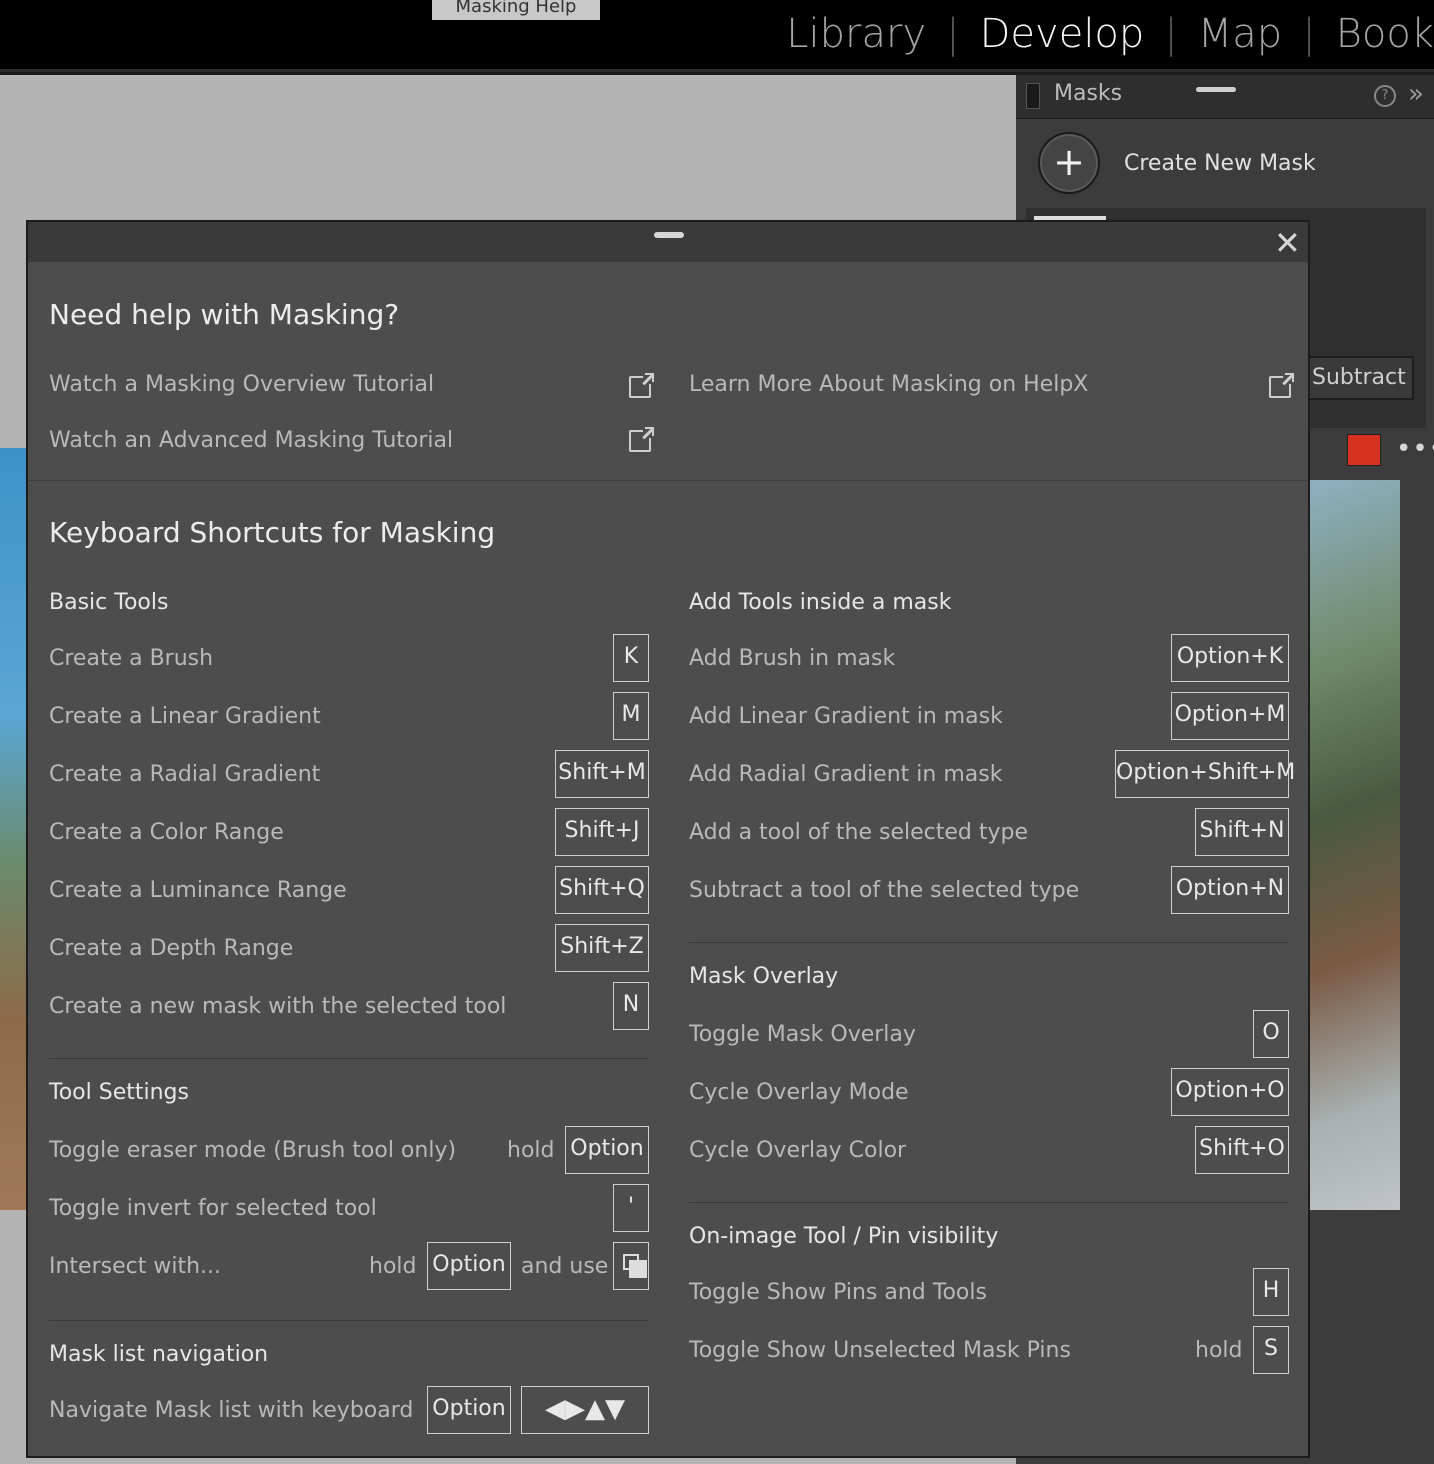  I want to click on shortcut-label: Toggle invert for selected tool, so click(213, 1208).